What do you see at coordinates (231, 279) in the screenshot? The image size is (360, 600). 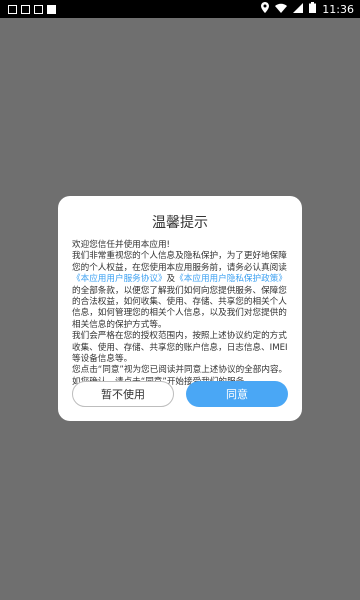 I see `privacy-policy-link: 《本应用用户隐私保护政策》` at bounding box center [231, 279].